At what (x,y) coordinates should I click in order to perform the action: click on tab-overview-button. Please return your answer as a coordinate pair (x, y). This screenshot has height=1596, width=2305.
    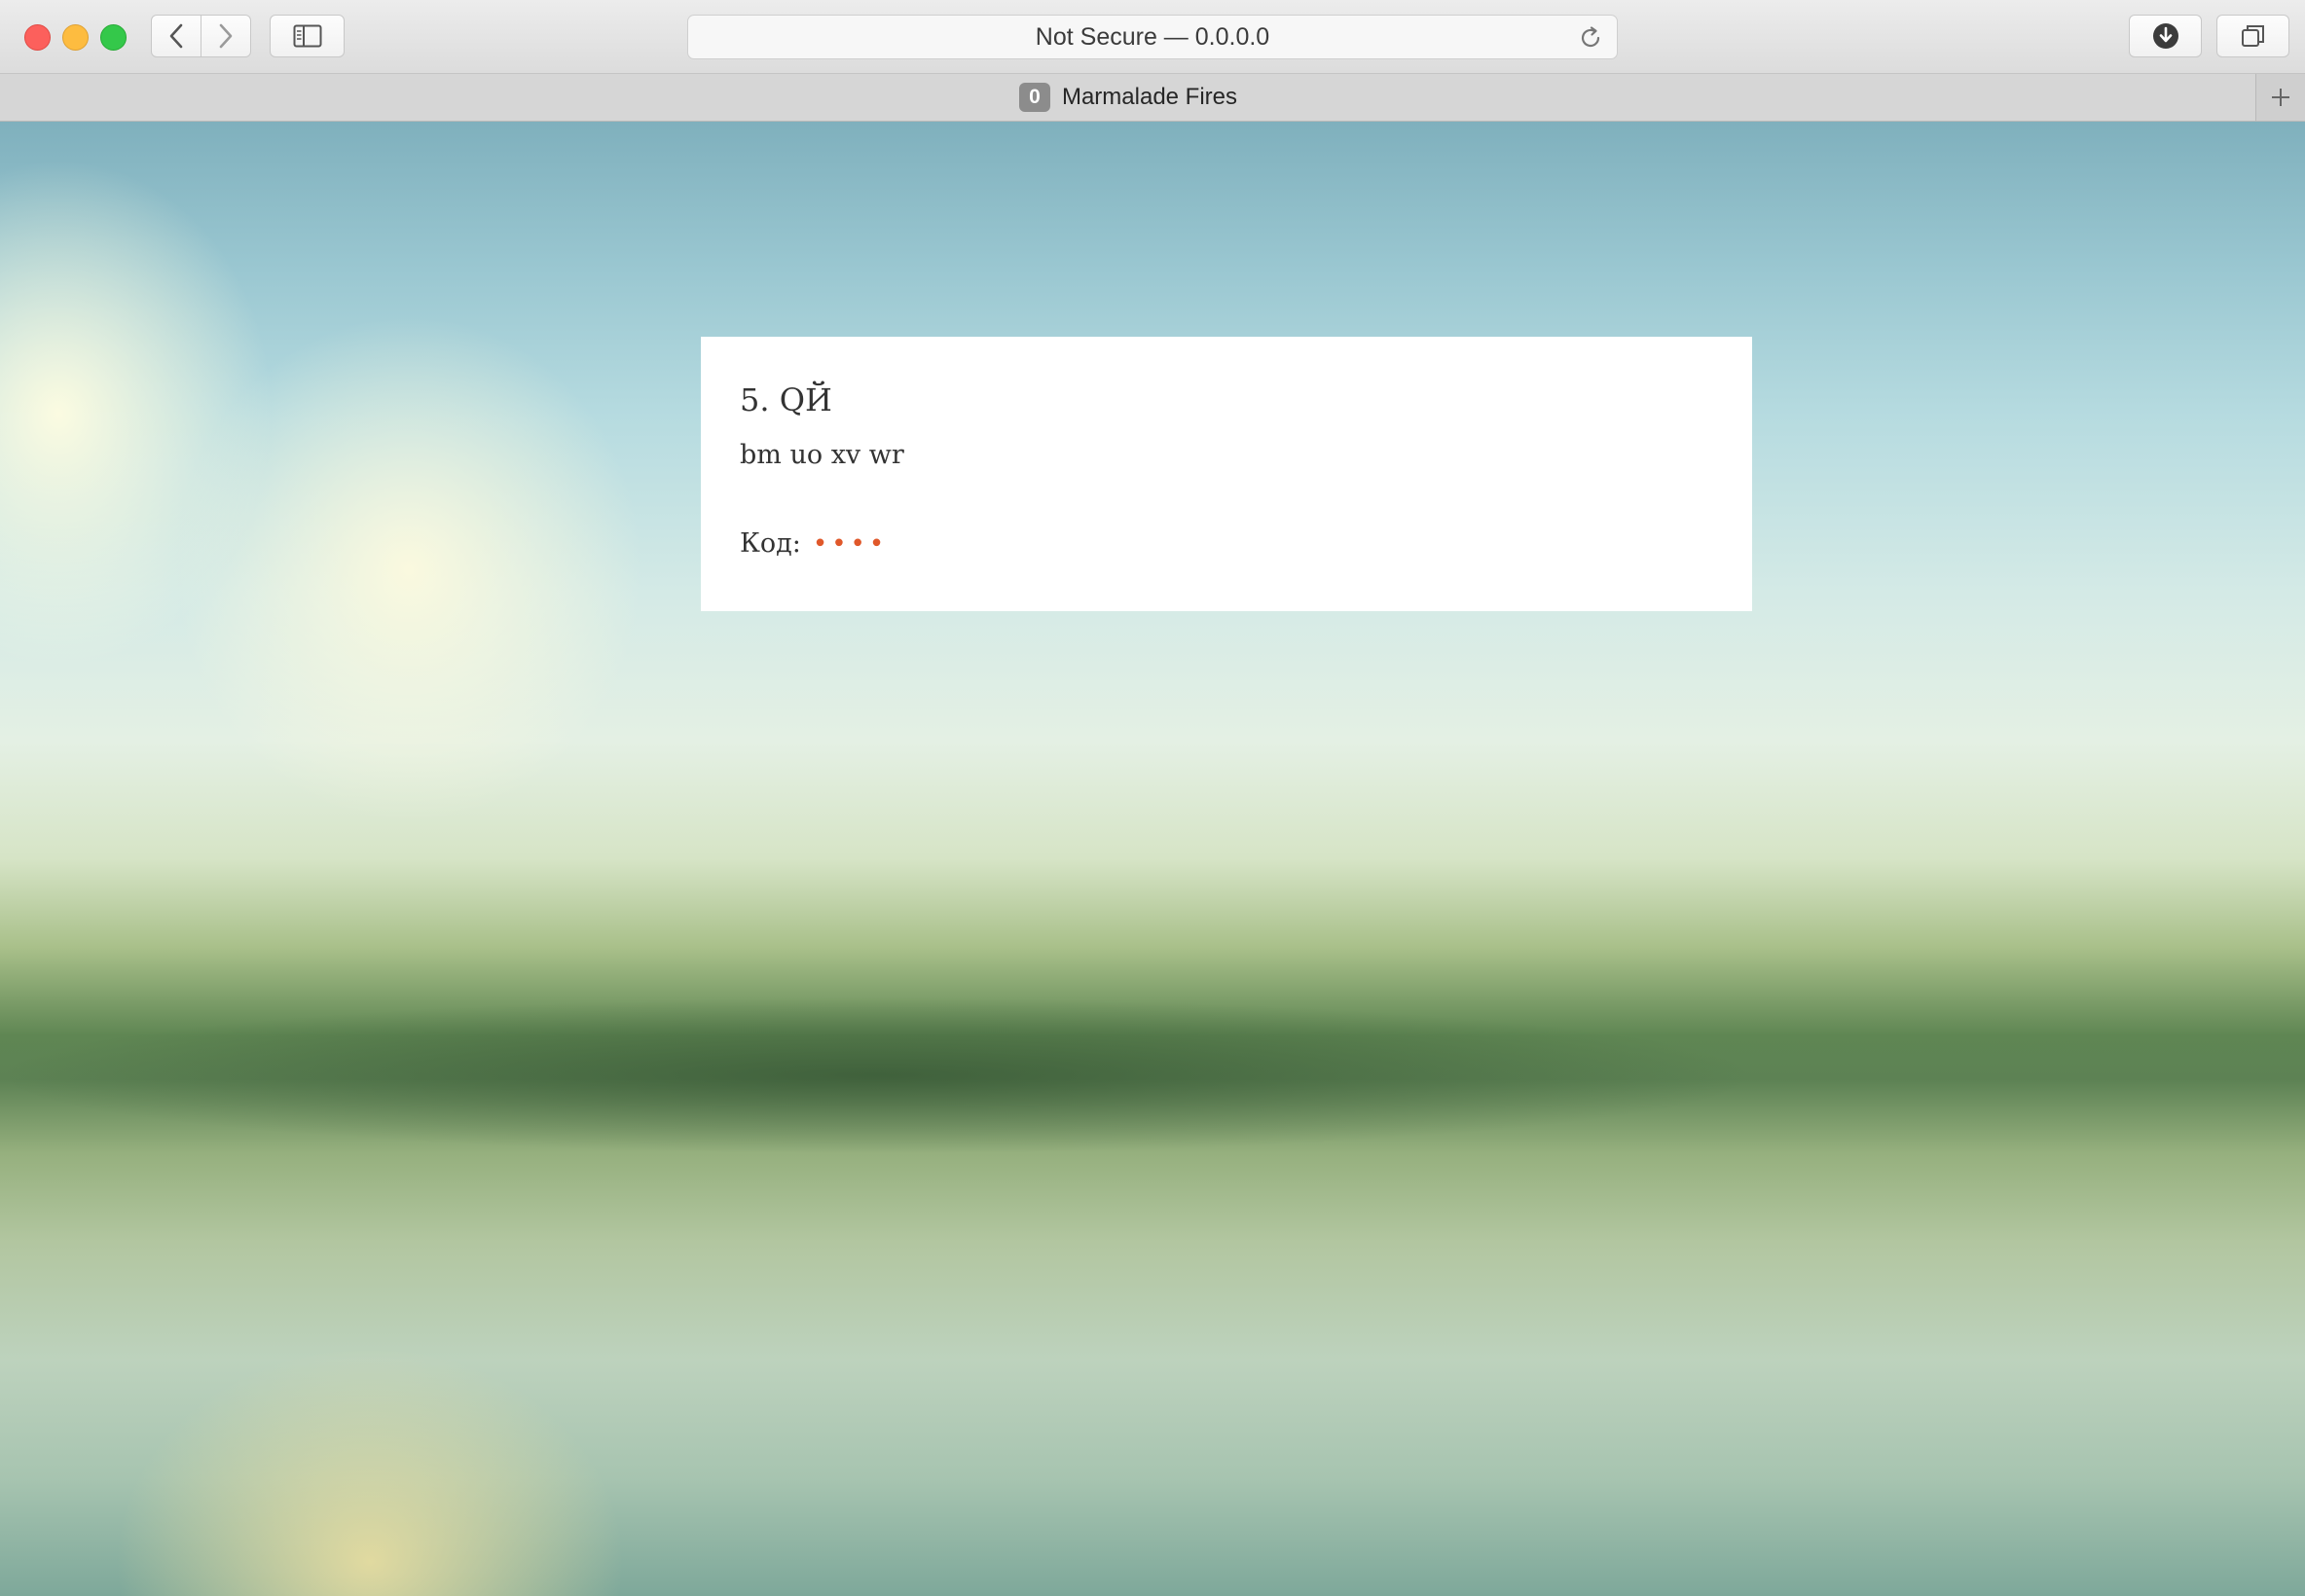
    Looking at the image, I should click on (2252, 36).